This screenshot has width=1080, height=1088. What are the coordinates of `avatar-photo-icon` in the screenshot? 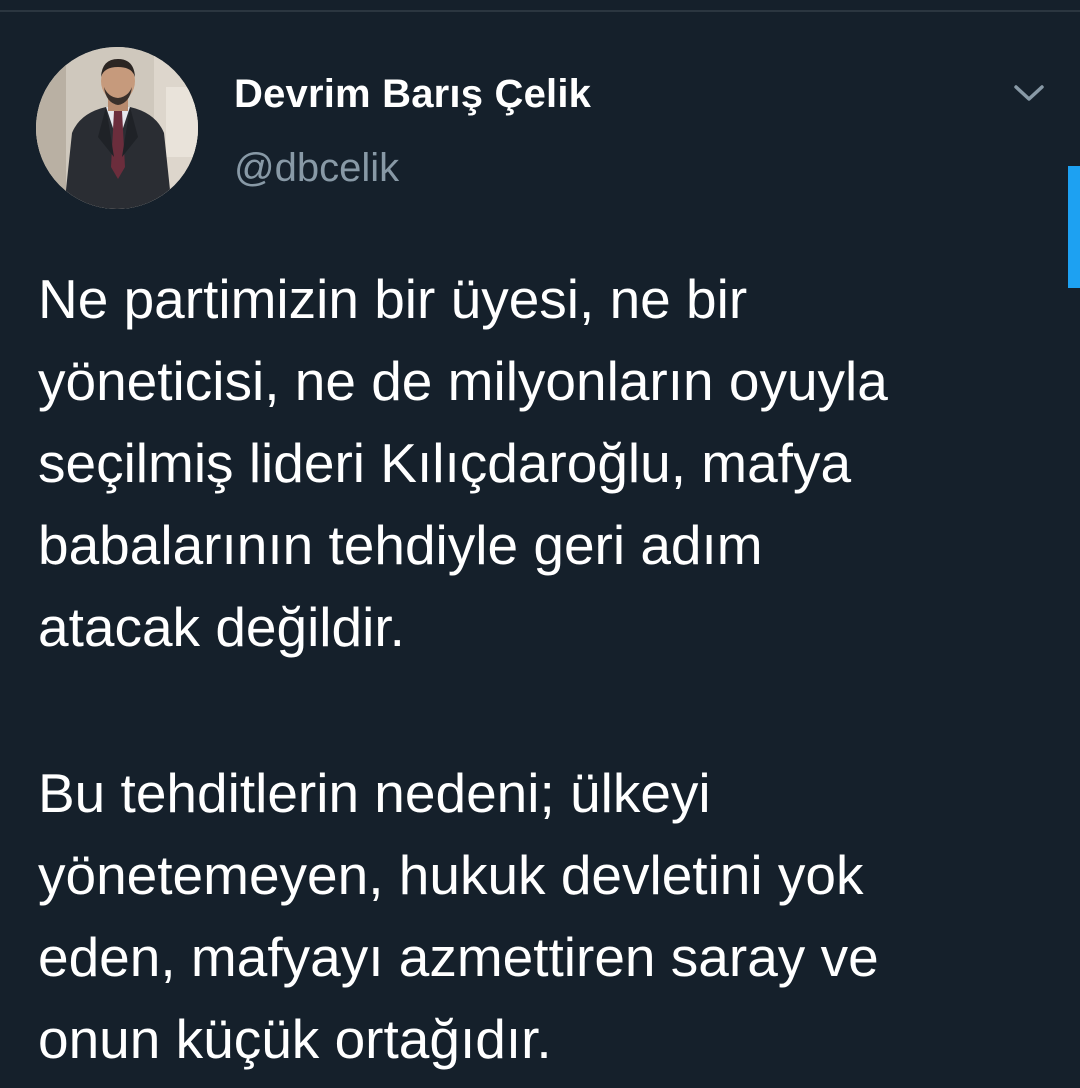 It's located at (117, 128).